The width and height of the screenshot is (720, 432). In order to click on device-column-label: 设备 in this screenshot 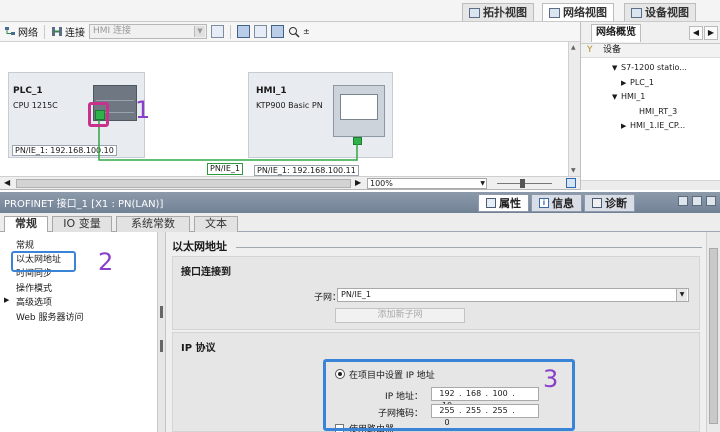, I will do `click(612, 50)`.